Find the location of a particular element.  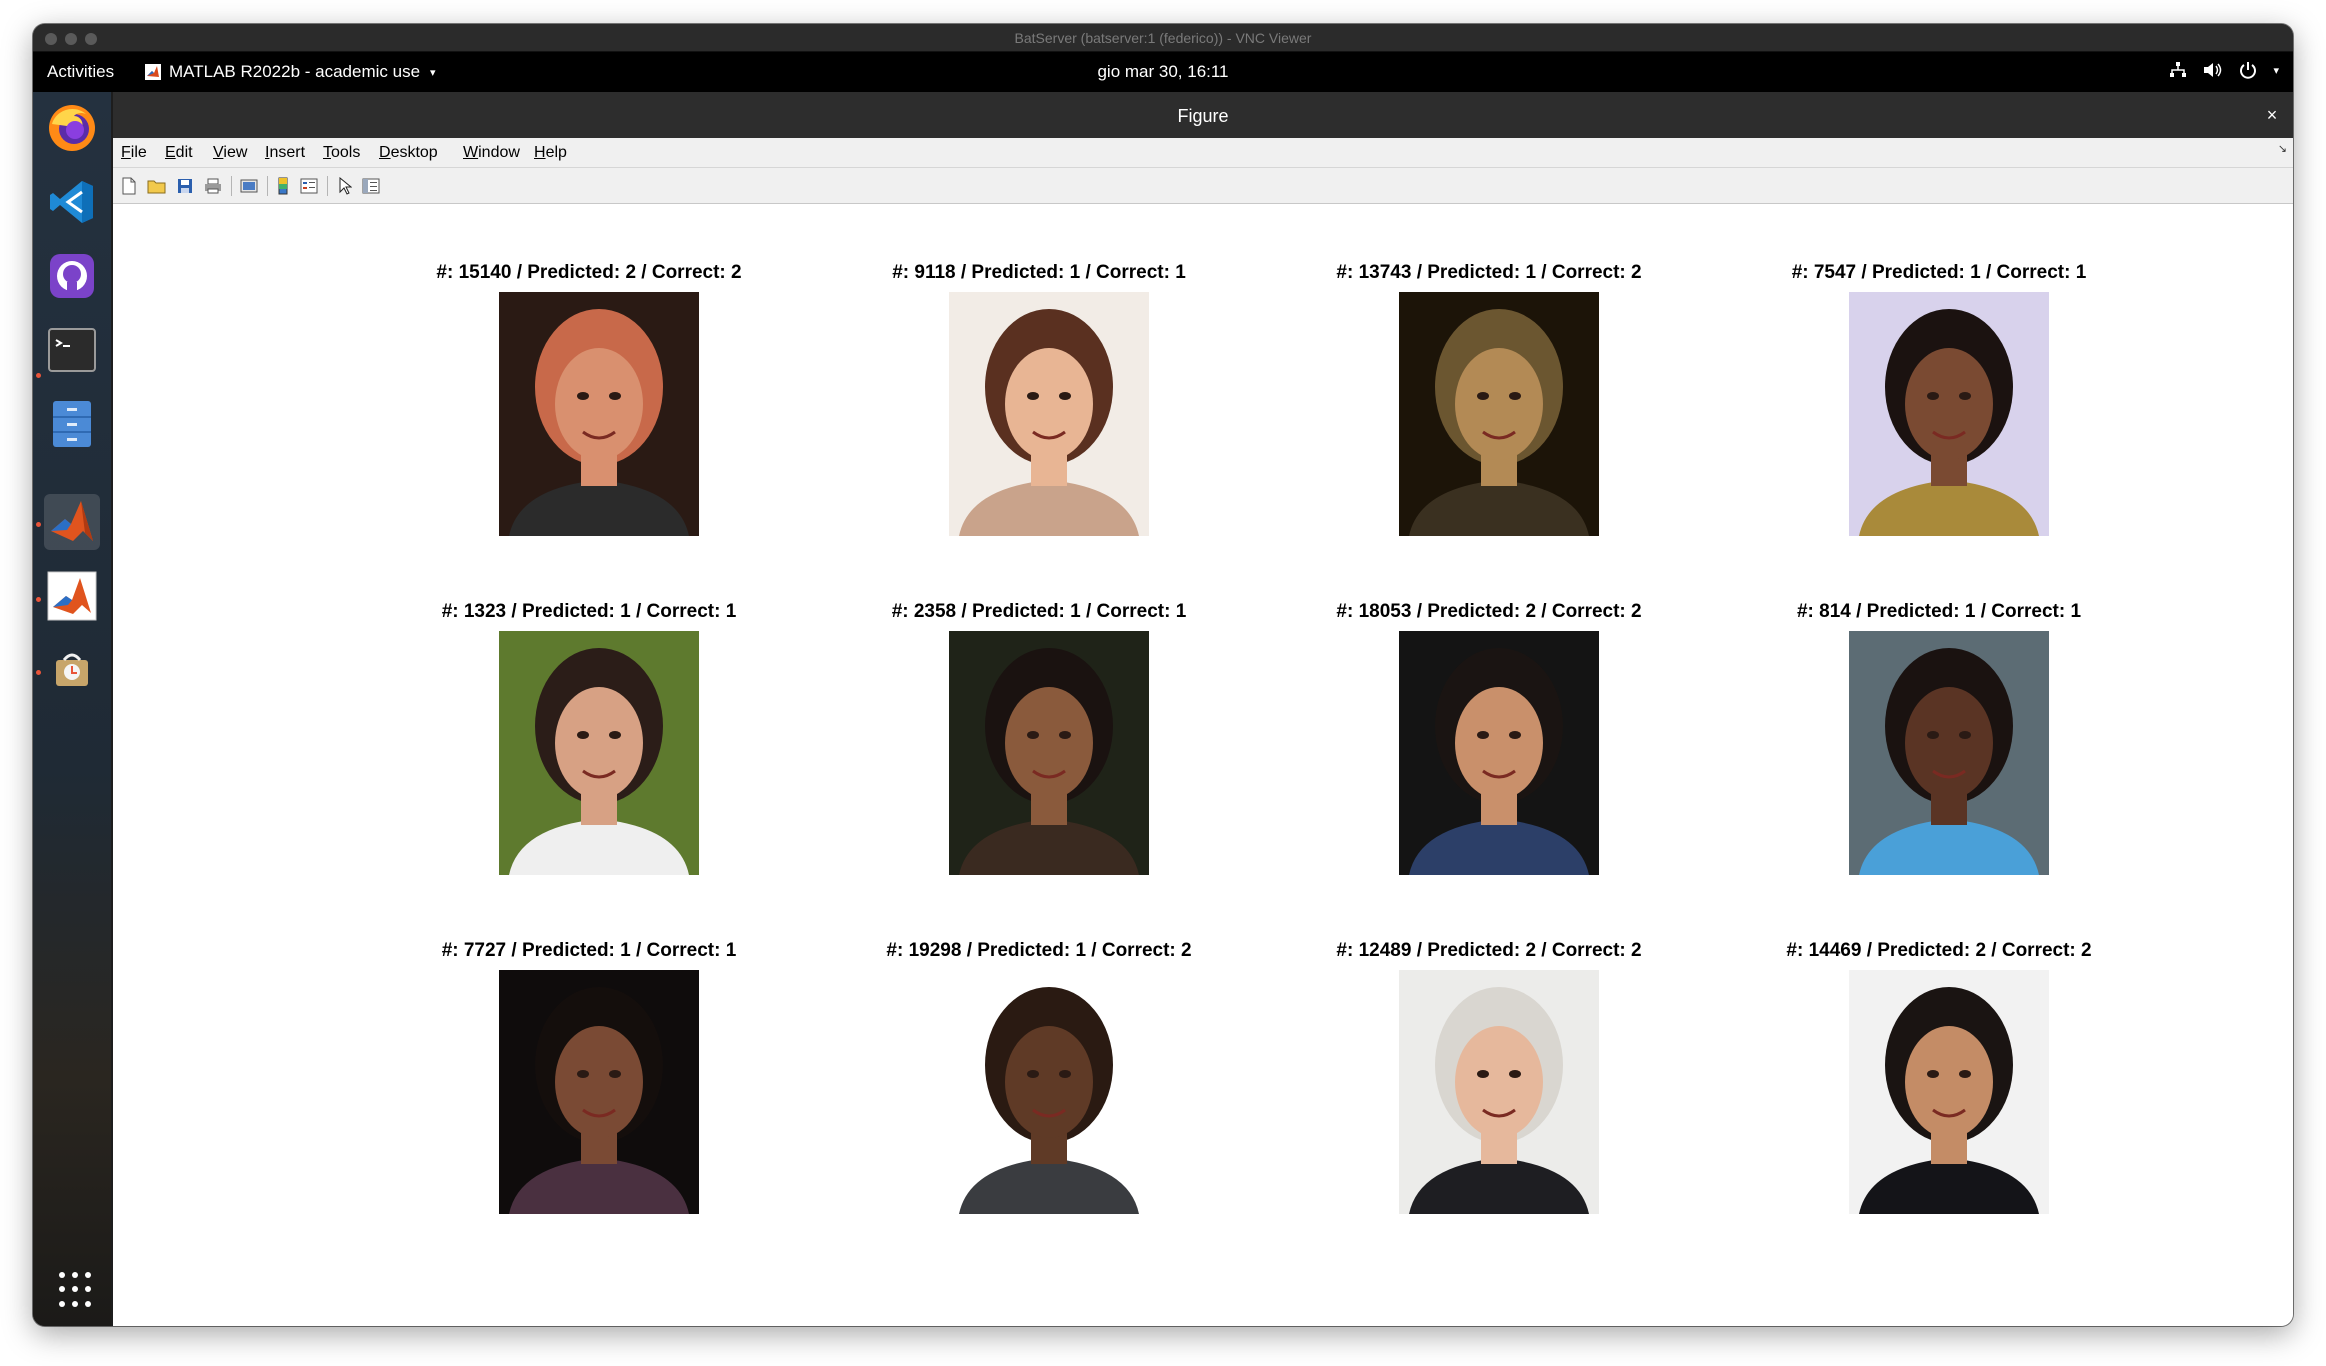

colorbar-icon is located at coordinates (283, 186).